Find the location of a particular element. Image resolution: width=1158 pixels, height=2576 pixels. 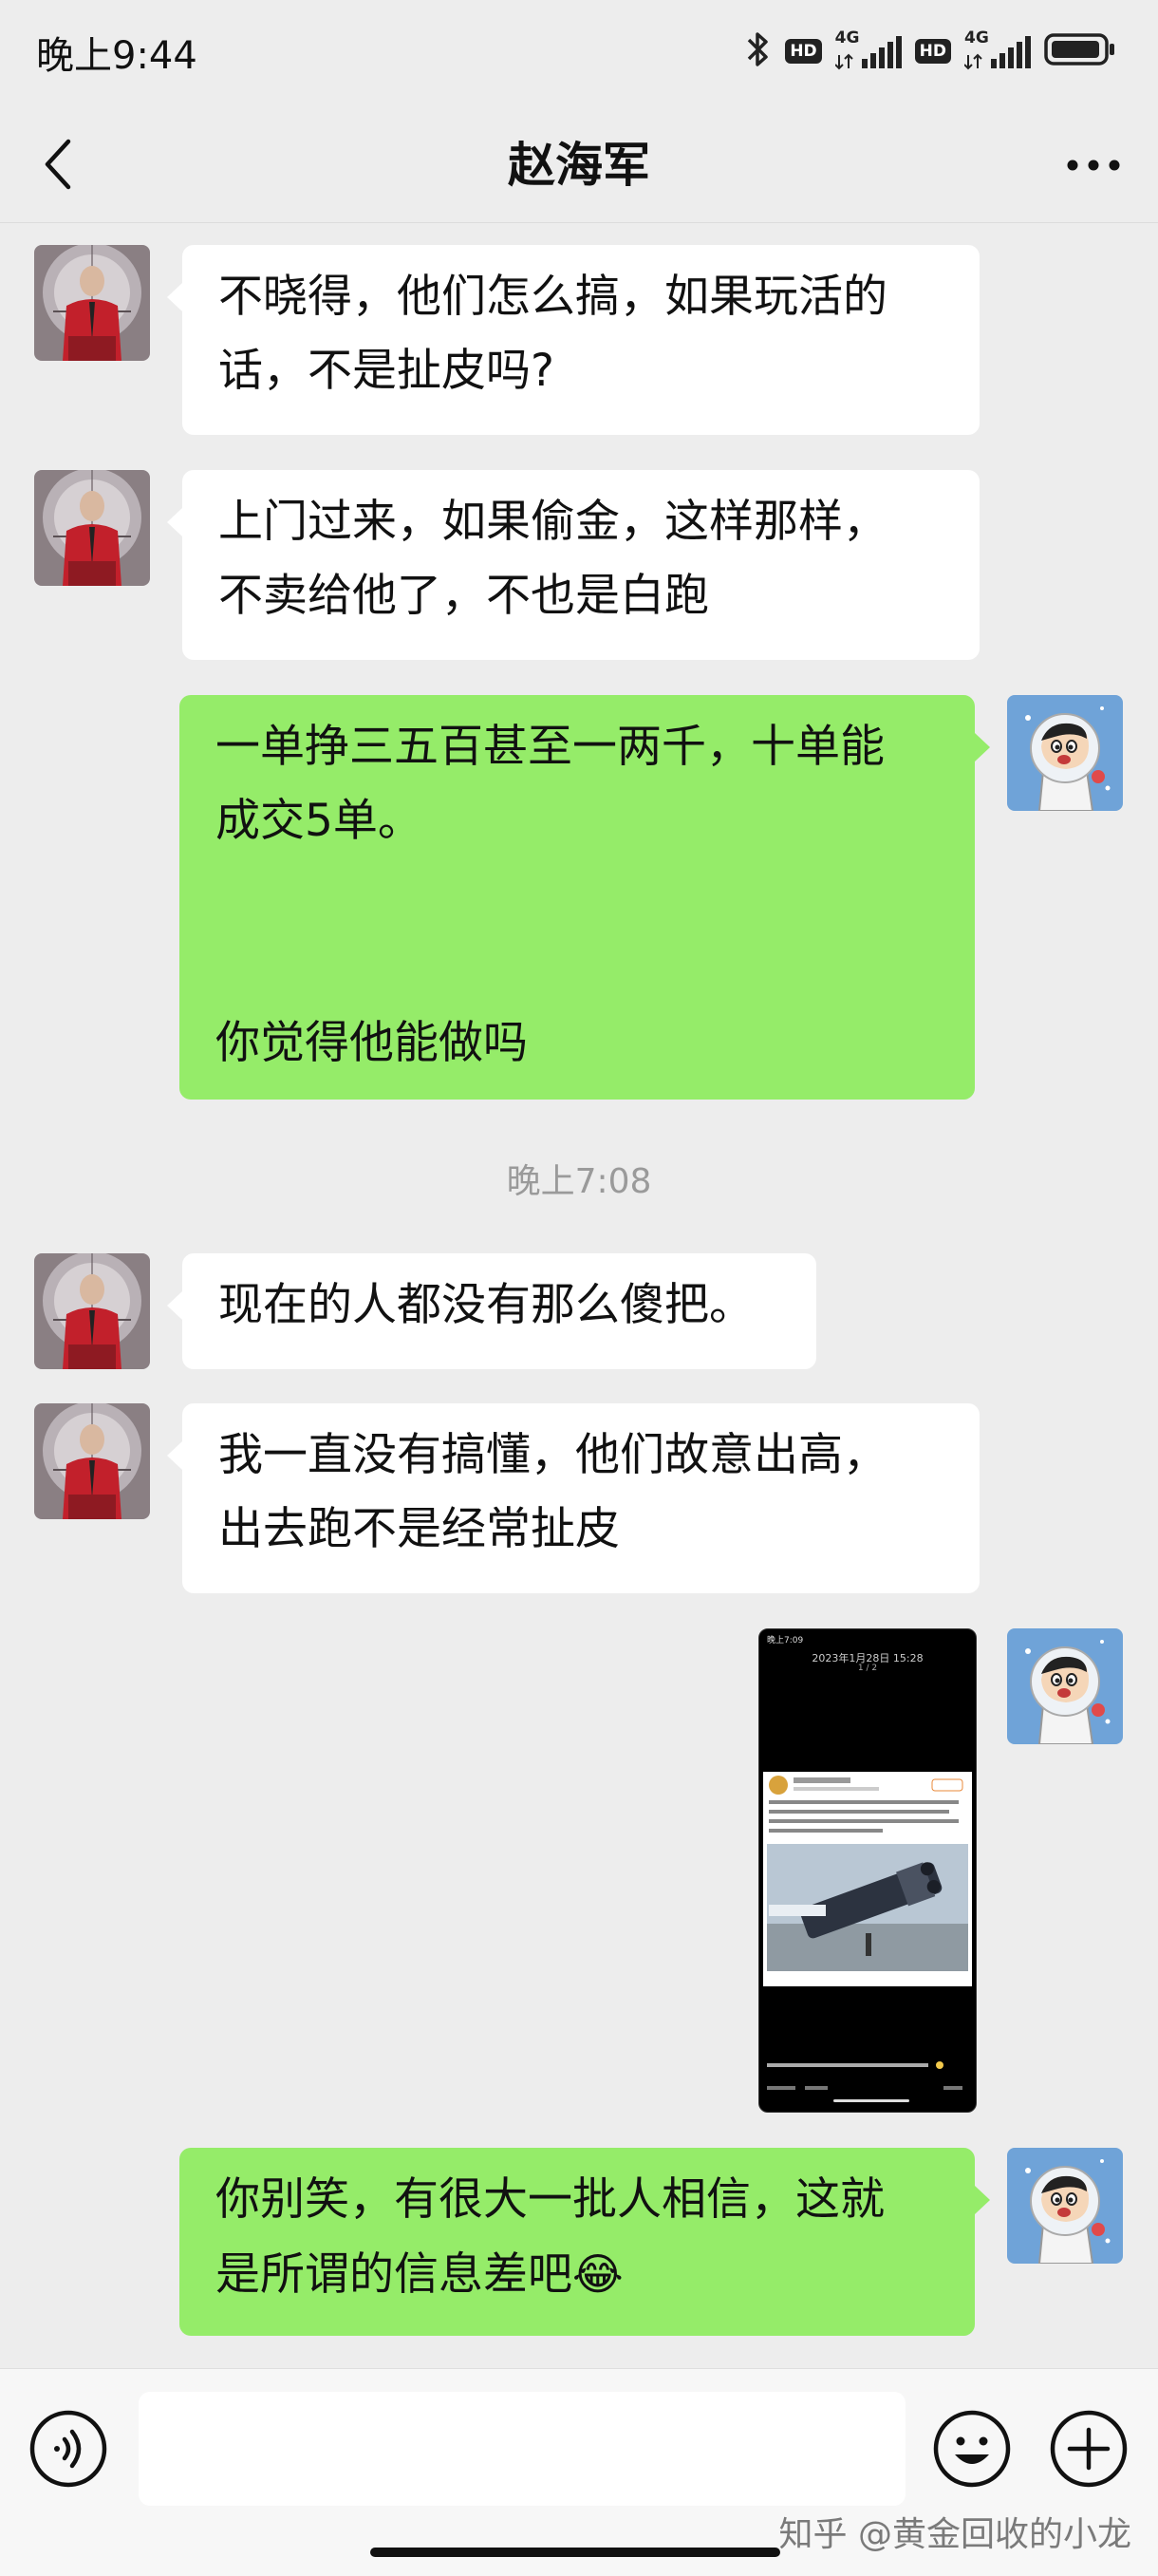

shared-image-footer is located at coordinates (867, 2084).